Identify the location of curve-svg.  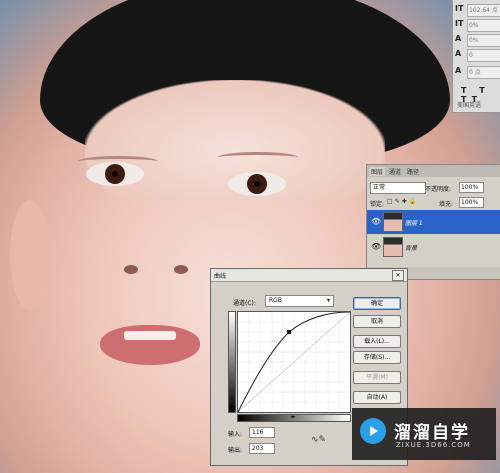
(294, 362).